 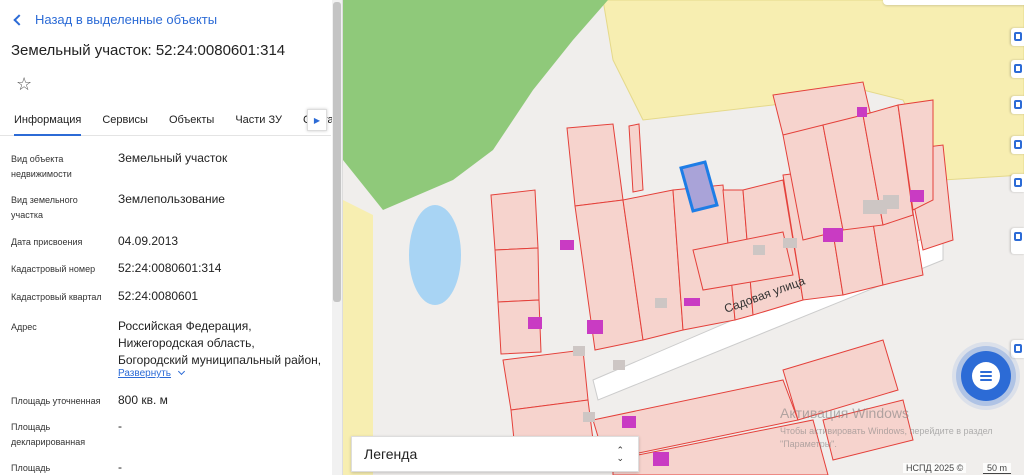 I want to click on property-label: Площадь декларированная, so click(x=48, y=434).